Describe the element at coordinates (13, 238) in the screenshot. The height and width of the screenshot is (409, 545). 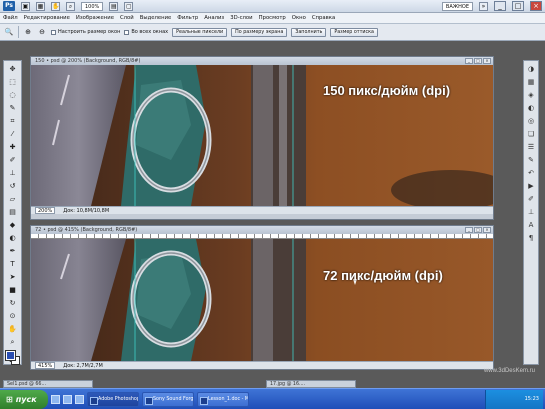
I see `dodge-tool-icon: ◐` at that location.